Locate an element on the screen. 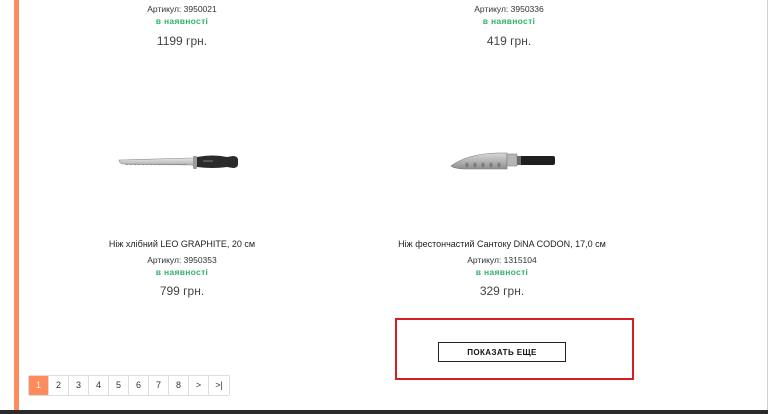  product-card-top-1: Артикул: 3950021 в наявності 1199 грн. is located at coordinates (182, 26).